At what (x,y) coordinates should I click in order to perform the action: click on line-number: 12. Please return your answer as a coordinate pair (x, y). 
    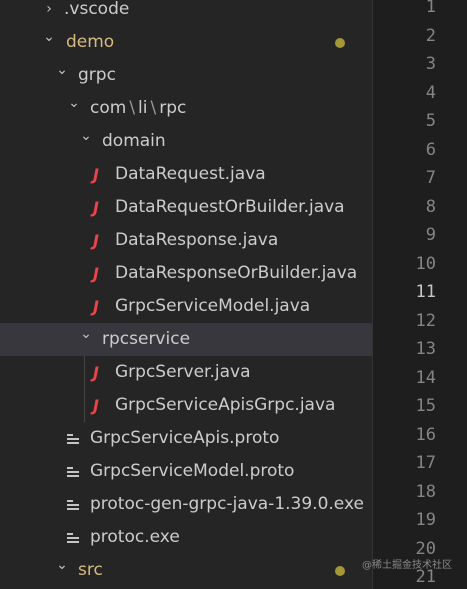
    Looking at the image, I should click on (425, 321).